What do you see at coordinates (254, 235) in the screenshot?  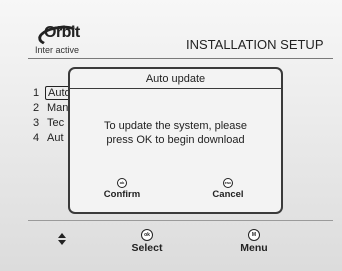 I see `menu-key-icon: M` at bounding box center [254, 235].